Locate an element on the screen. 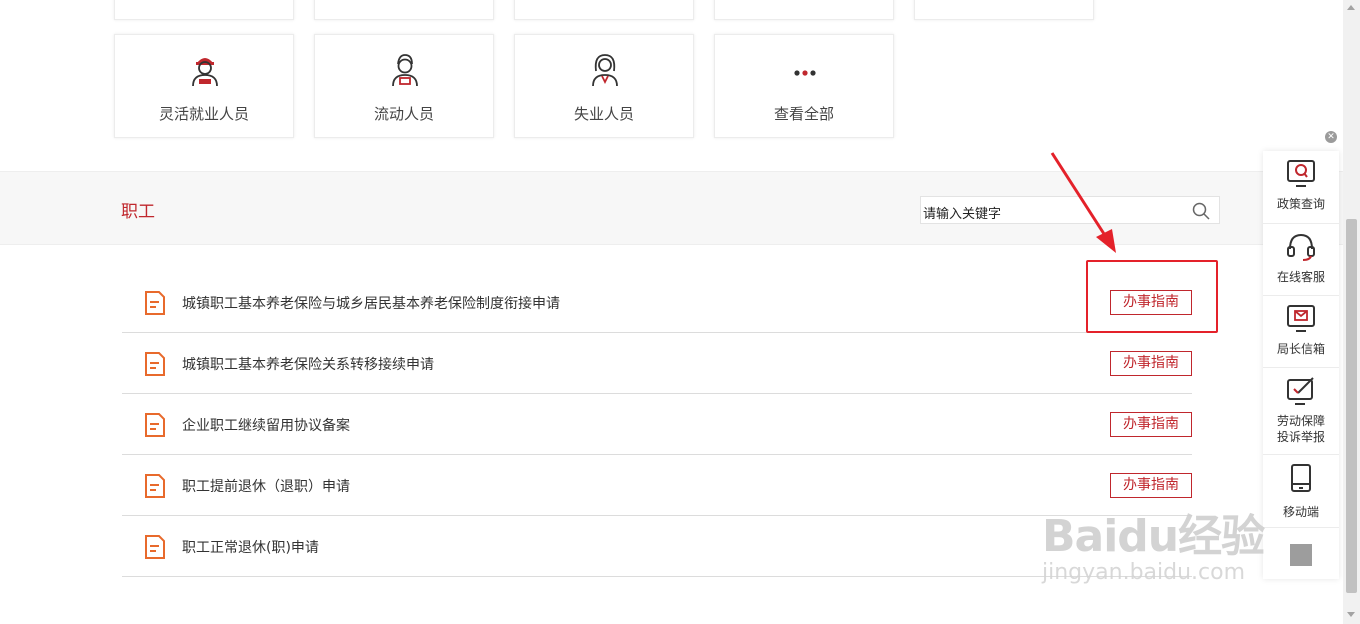  sidebar-item-online-service: 在线客服 is located at coordinates (1301, 260).